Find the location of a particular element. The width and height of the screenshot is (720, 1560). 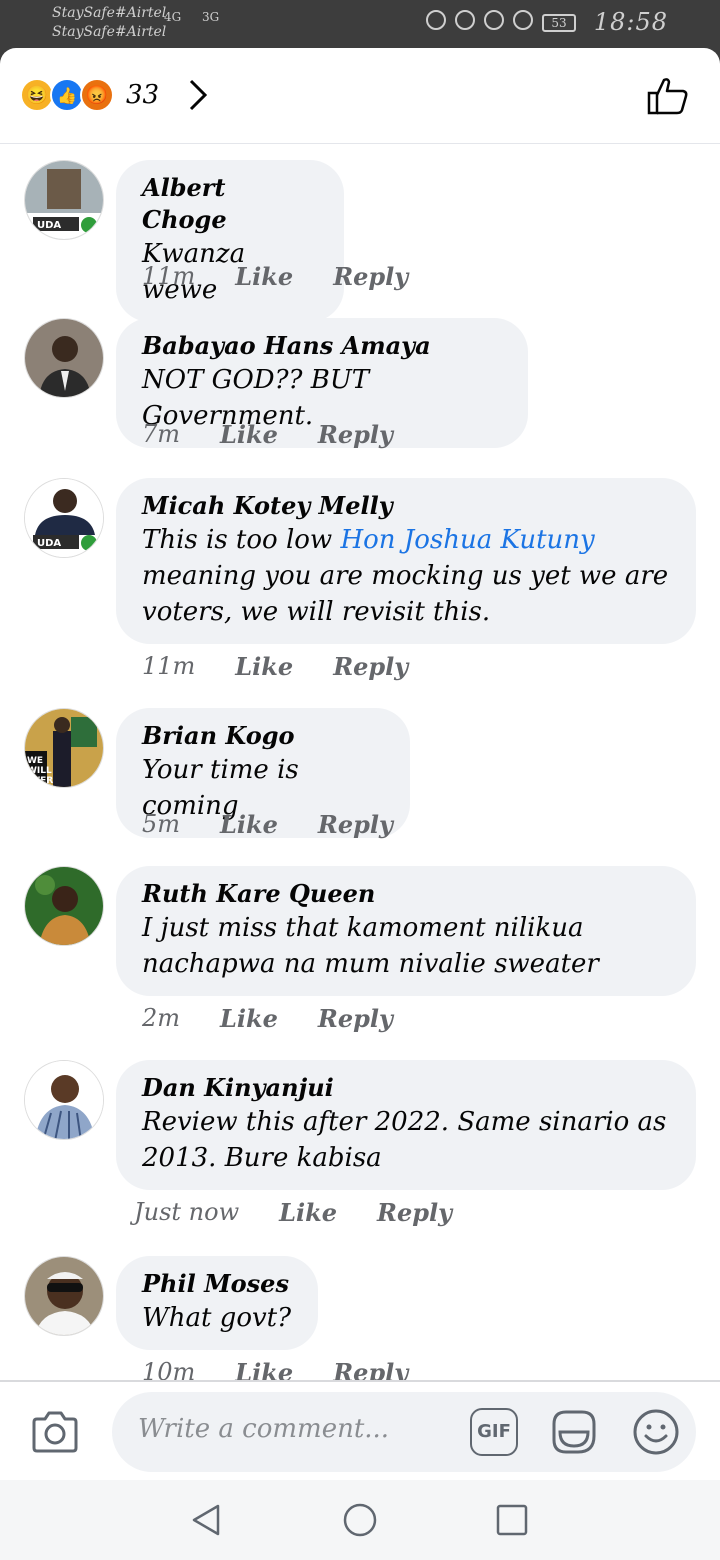

comment-actions: 10m Like Reply is located at coordinates (295, 1369).